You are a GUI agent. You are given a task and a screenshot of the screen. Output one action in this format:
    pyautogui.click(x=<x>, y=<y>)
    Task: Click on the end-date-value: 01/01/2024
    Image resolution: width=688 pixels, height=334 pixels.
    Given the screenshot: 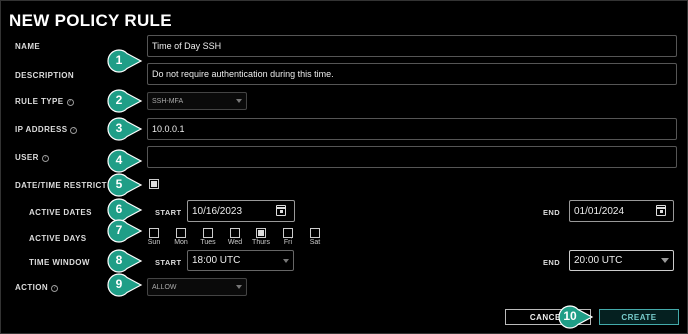 What is the action you would take?
    pyautogui.click(x=599, y=211)
    